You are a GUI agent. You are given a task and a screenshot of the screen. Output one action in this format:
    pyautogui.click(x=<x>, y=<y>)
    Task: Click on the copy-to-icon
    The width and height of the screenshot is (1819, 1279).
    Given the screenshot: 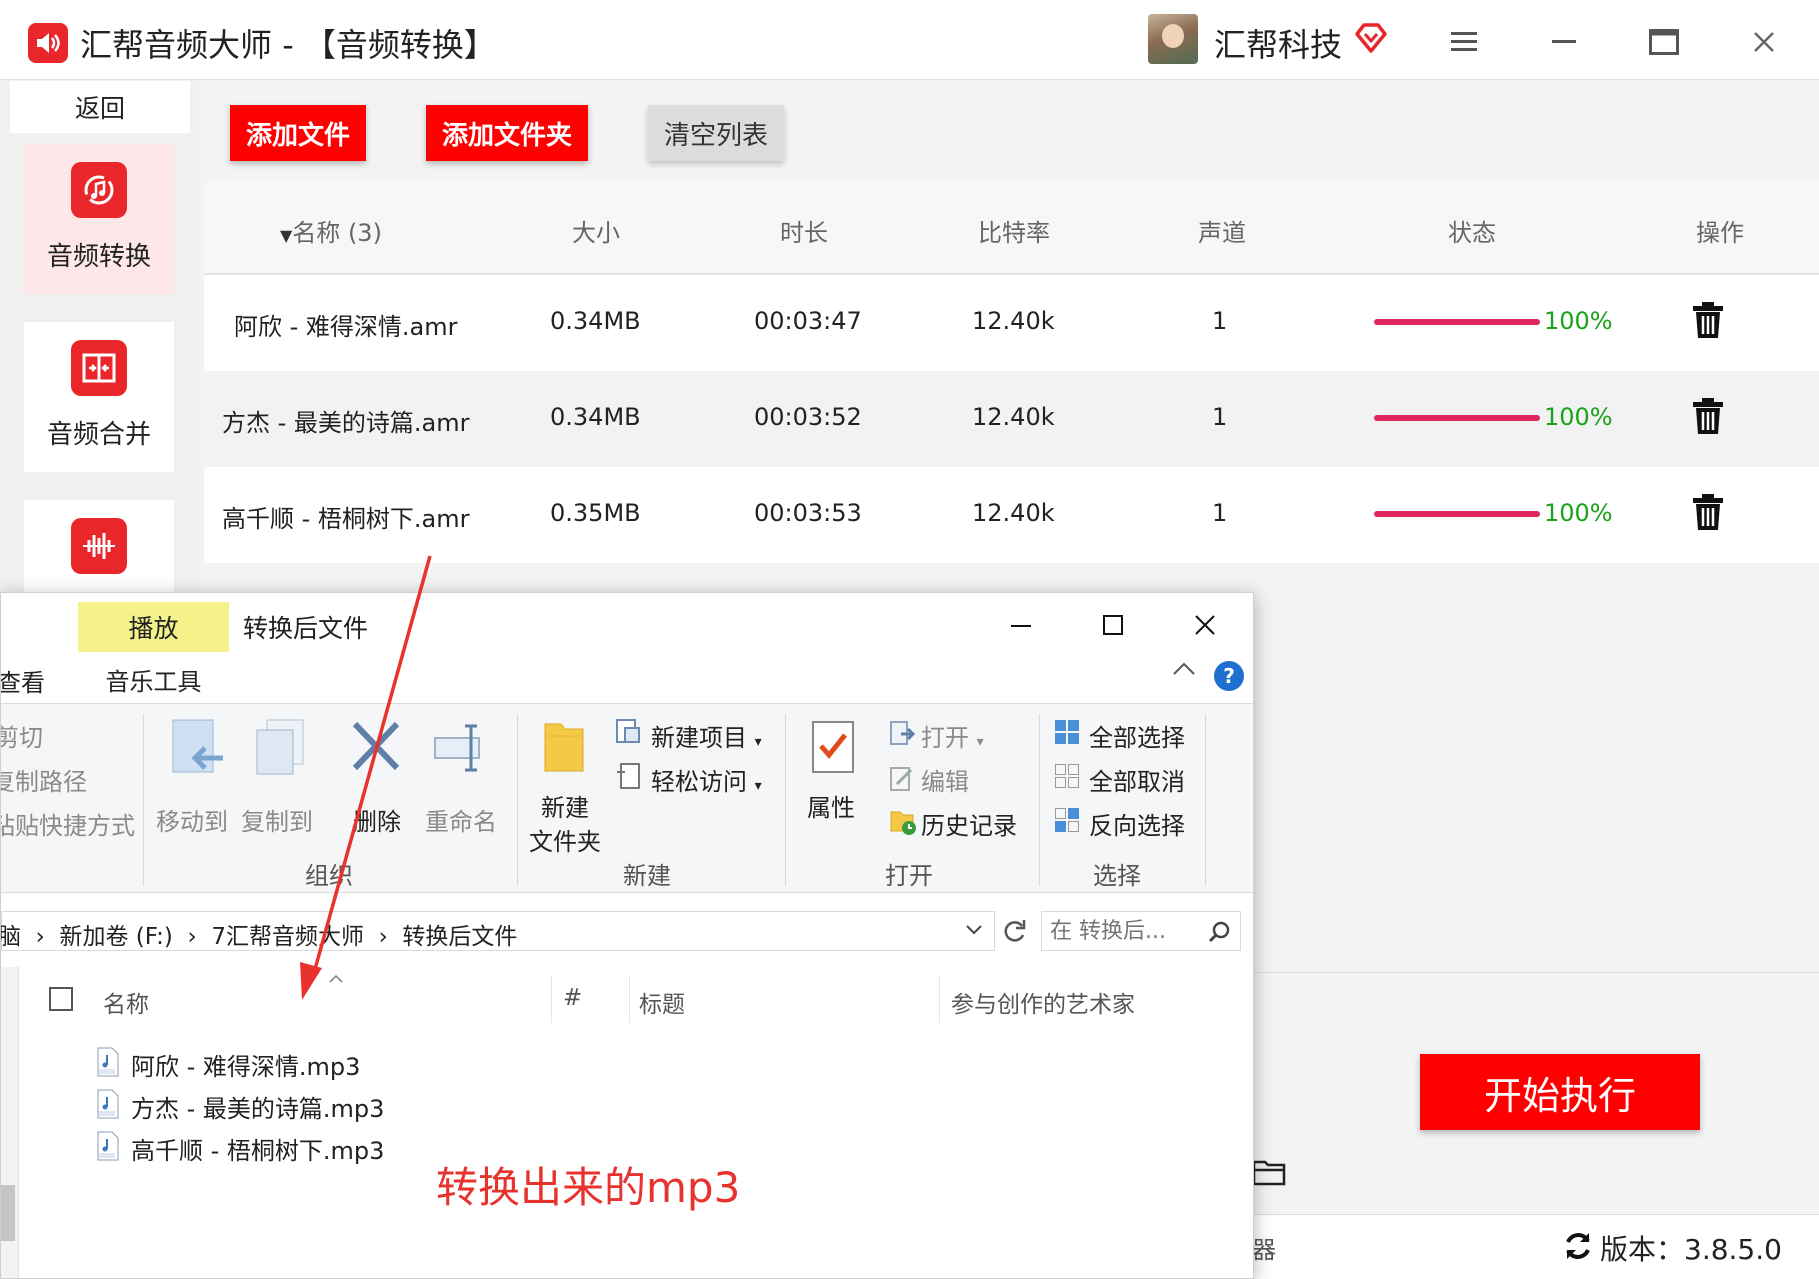 What is the action you would take?
    pyautogui.click(x=281, y=750)
    